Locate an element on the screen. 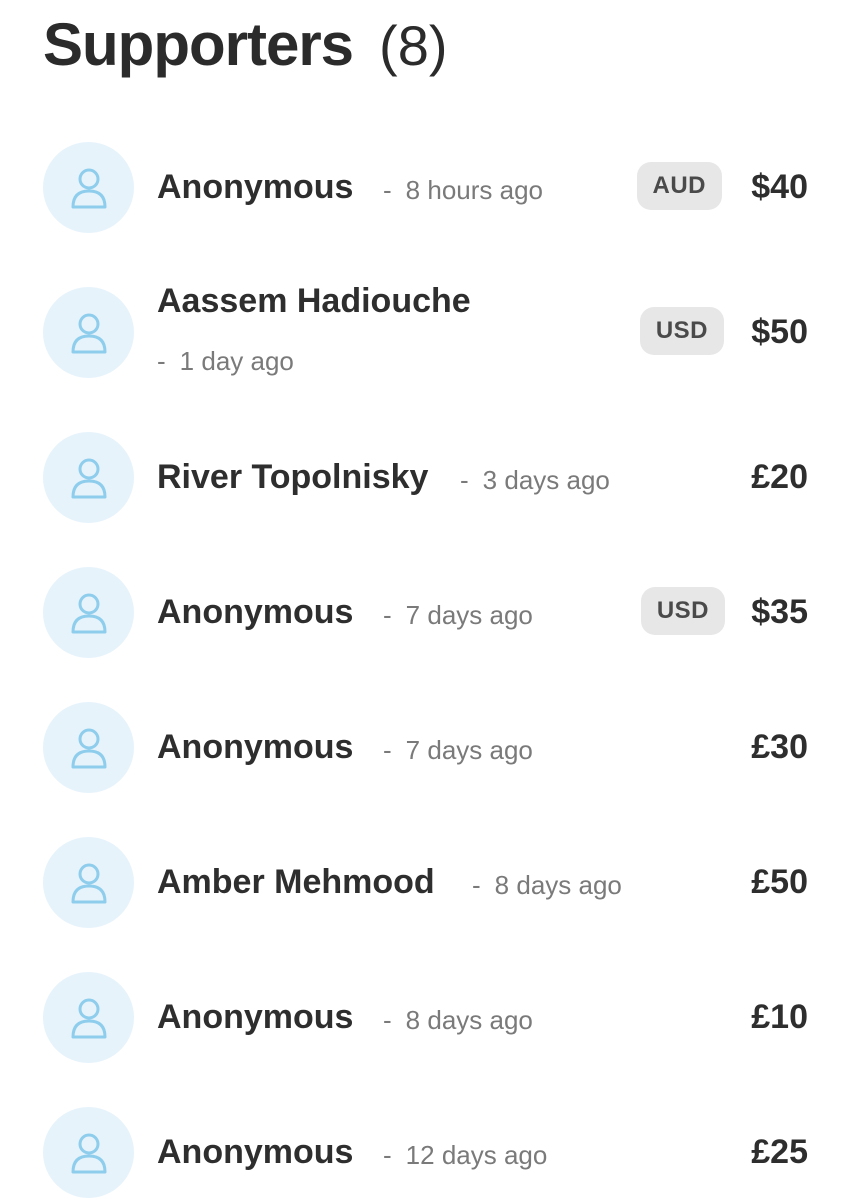 This screenshot has width=852, height=1202. donation-amount: £50 is located at coordinates (779, 882).